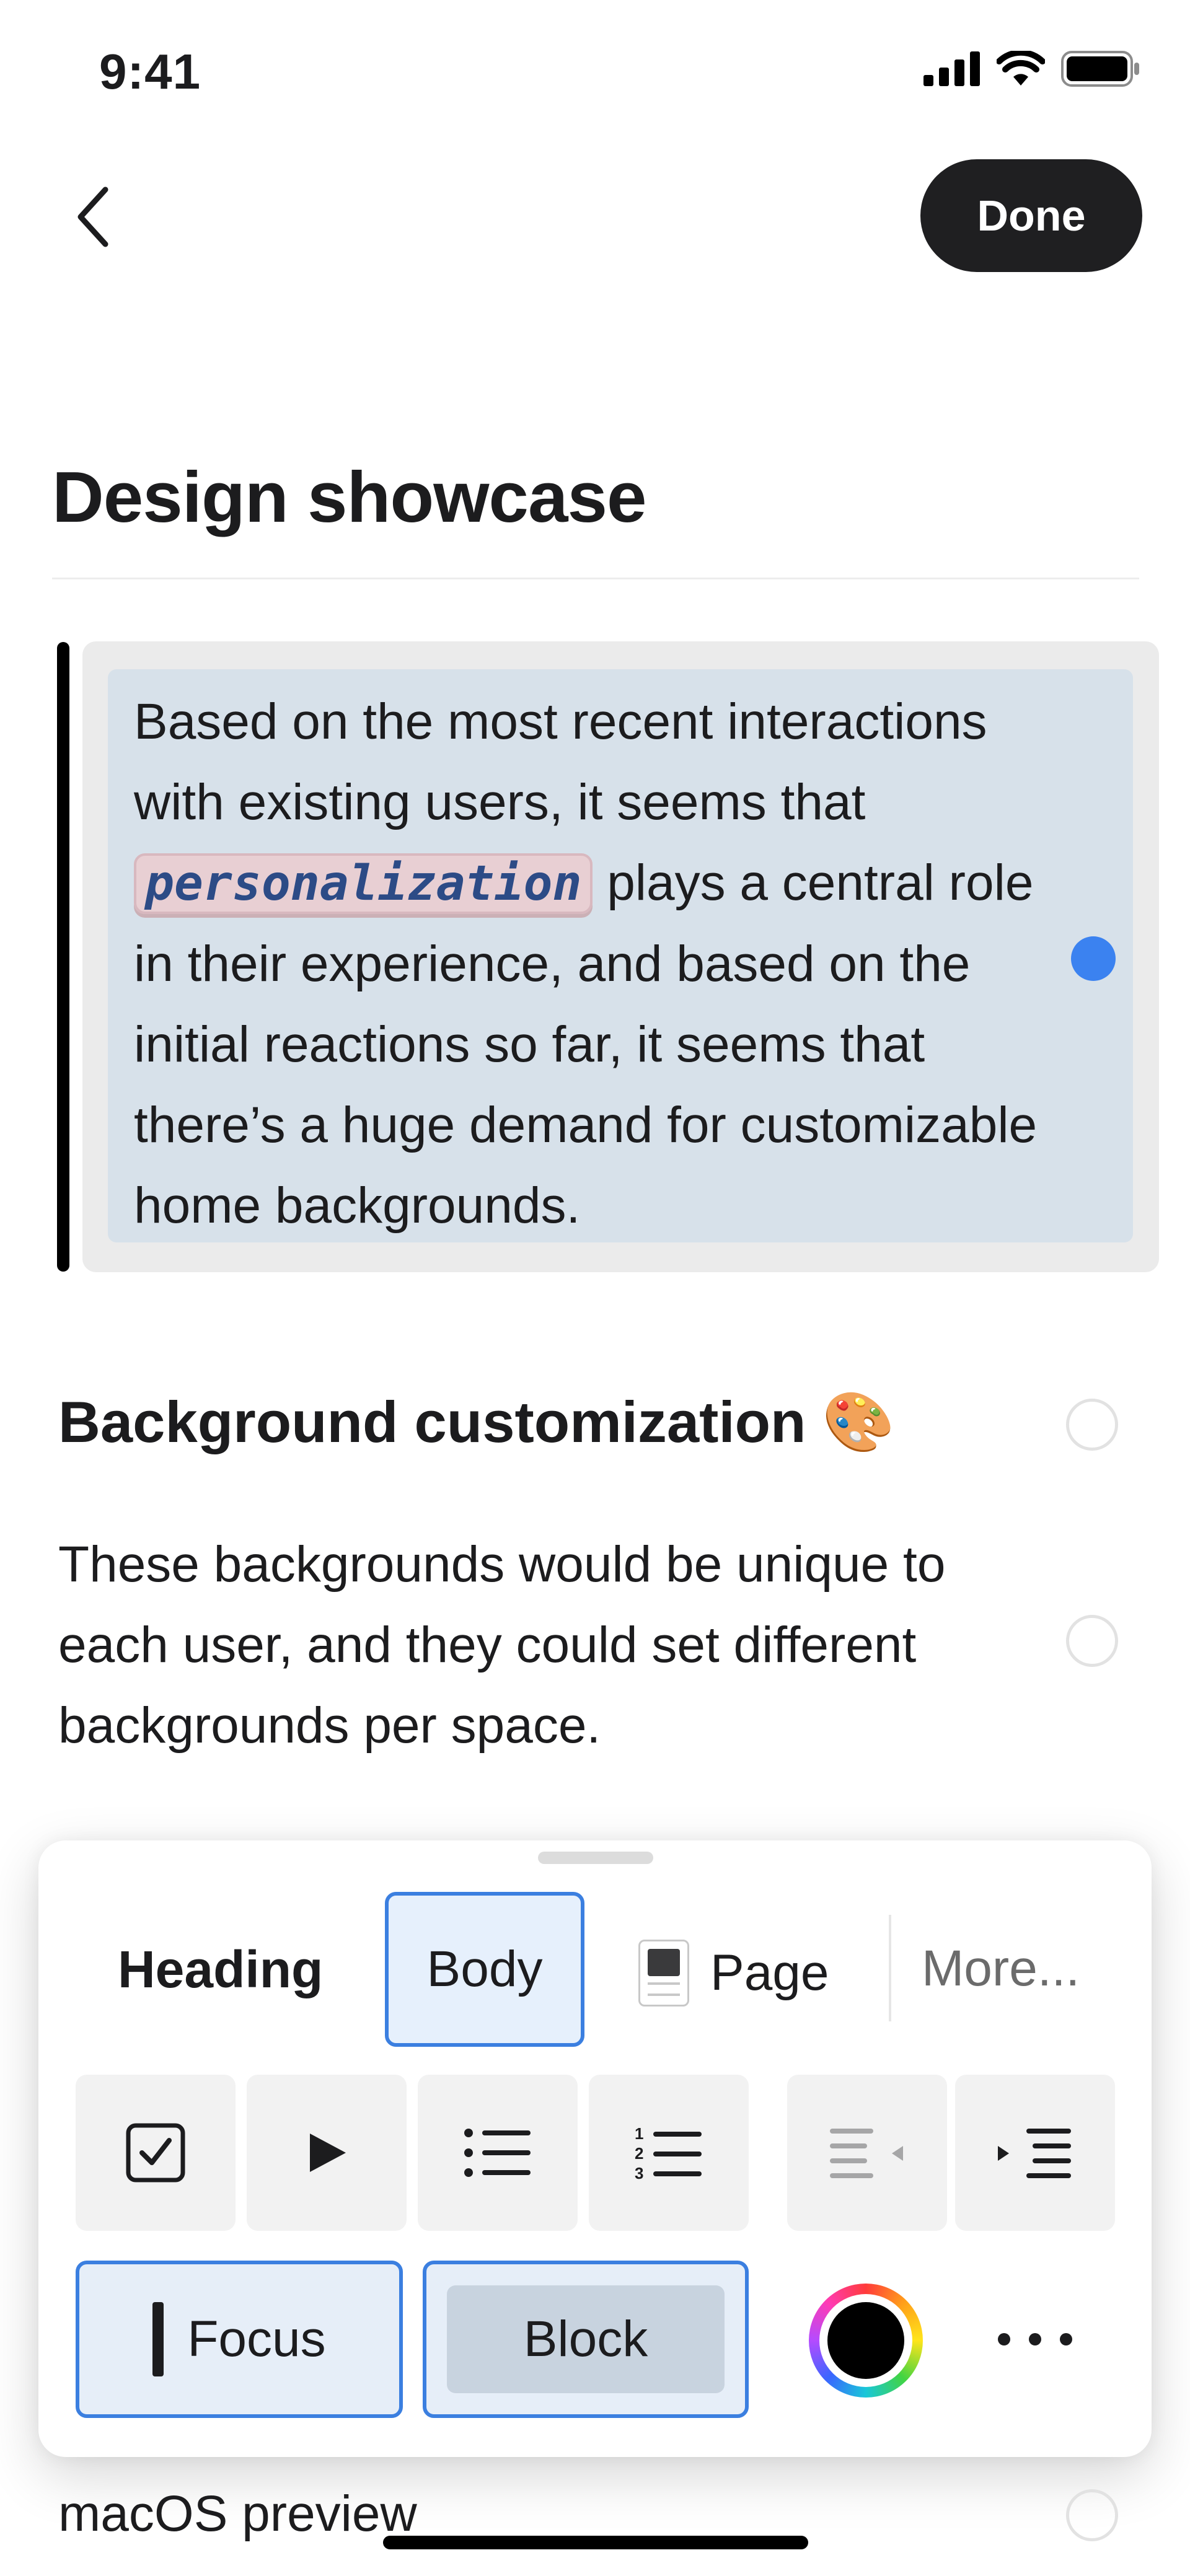 This screenshot has height=2576, width=1190. Describe the element at coordinates (256, 2339) in the screenshot. I see `focus-label: Focus` at that location.